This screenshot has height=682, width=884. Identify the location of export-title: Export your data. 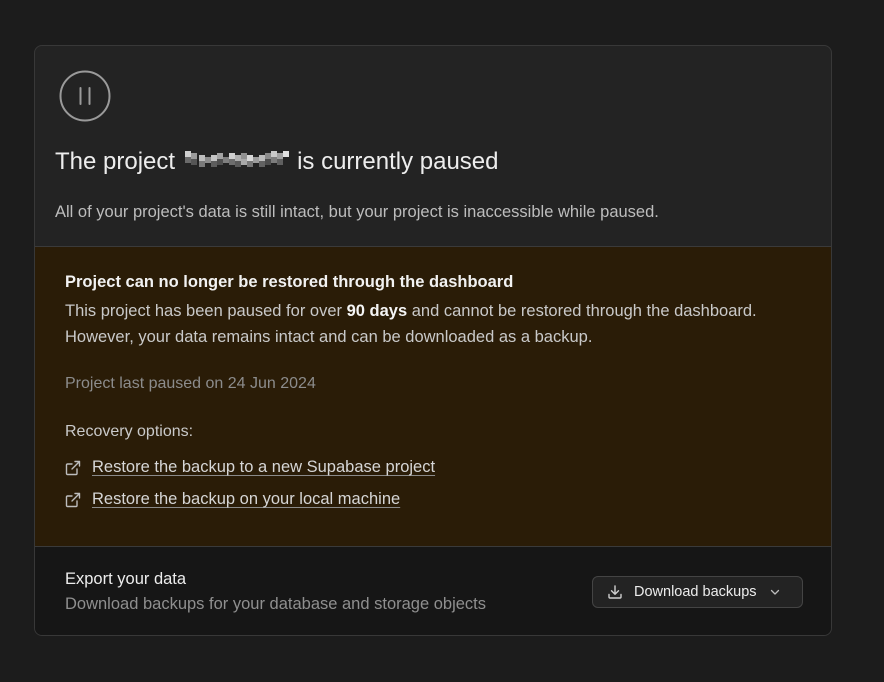
(126, 579).